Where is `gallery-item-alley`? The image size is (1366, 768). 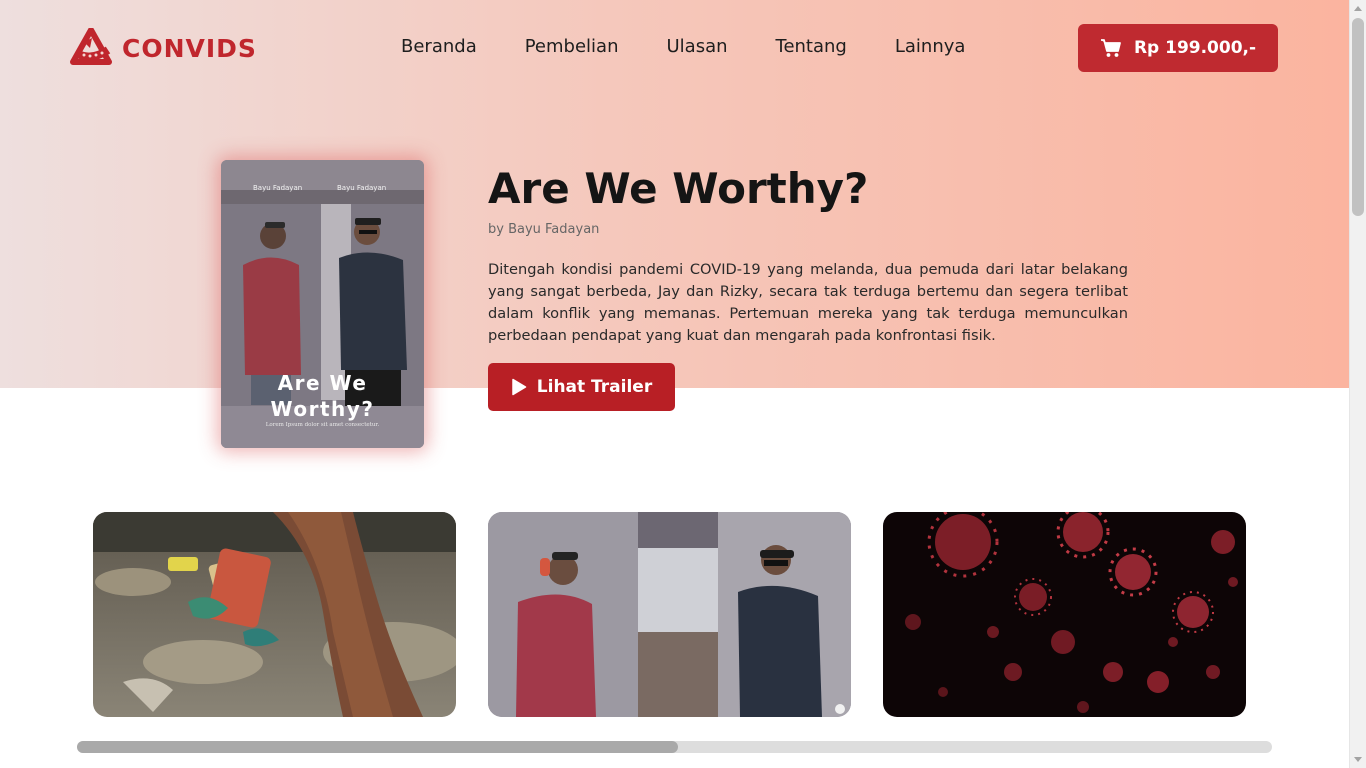 gallery-item-alley is located at coordinates (669, 614).